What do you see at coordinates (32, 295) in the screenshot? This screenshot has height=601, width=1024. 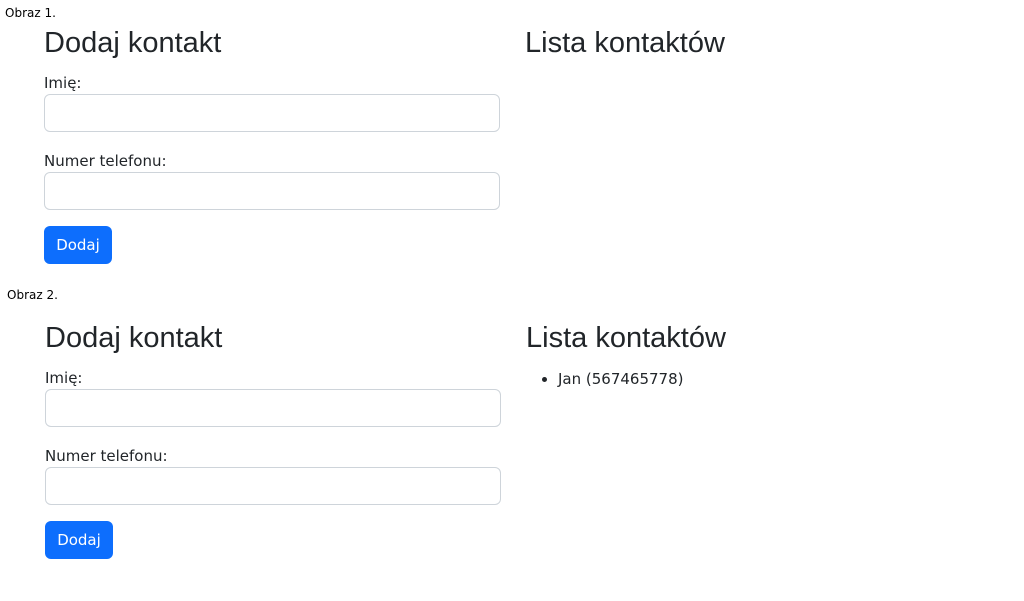 I see `panel-caption: Obraz 2.` at bounding box center [32, 295].